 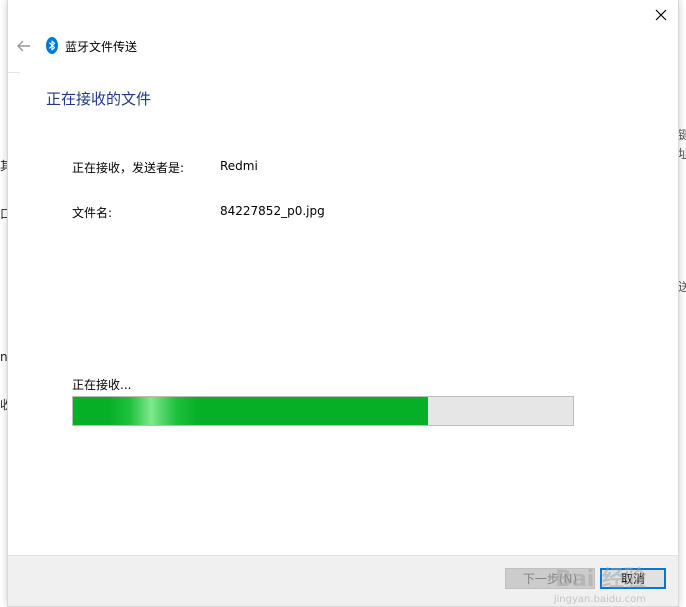 What do you see at coordinates (4, 357) in the screenshot?
I see `background-text-fragment: n` at bounding box center [4, 357].